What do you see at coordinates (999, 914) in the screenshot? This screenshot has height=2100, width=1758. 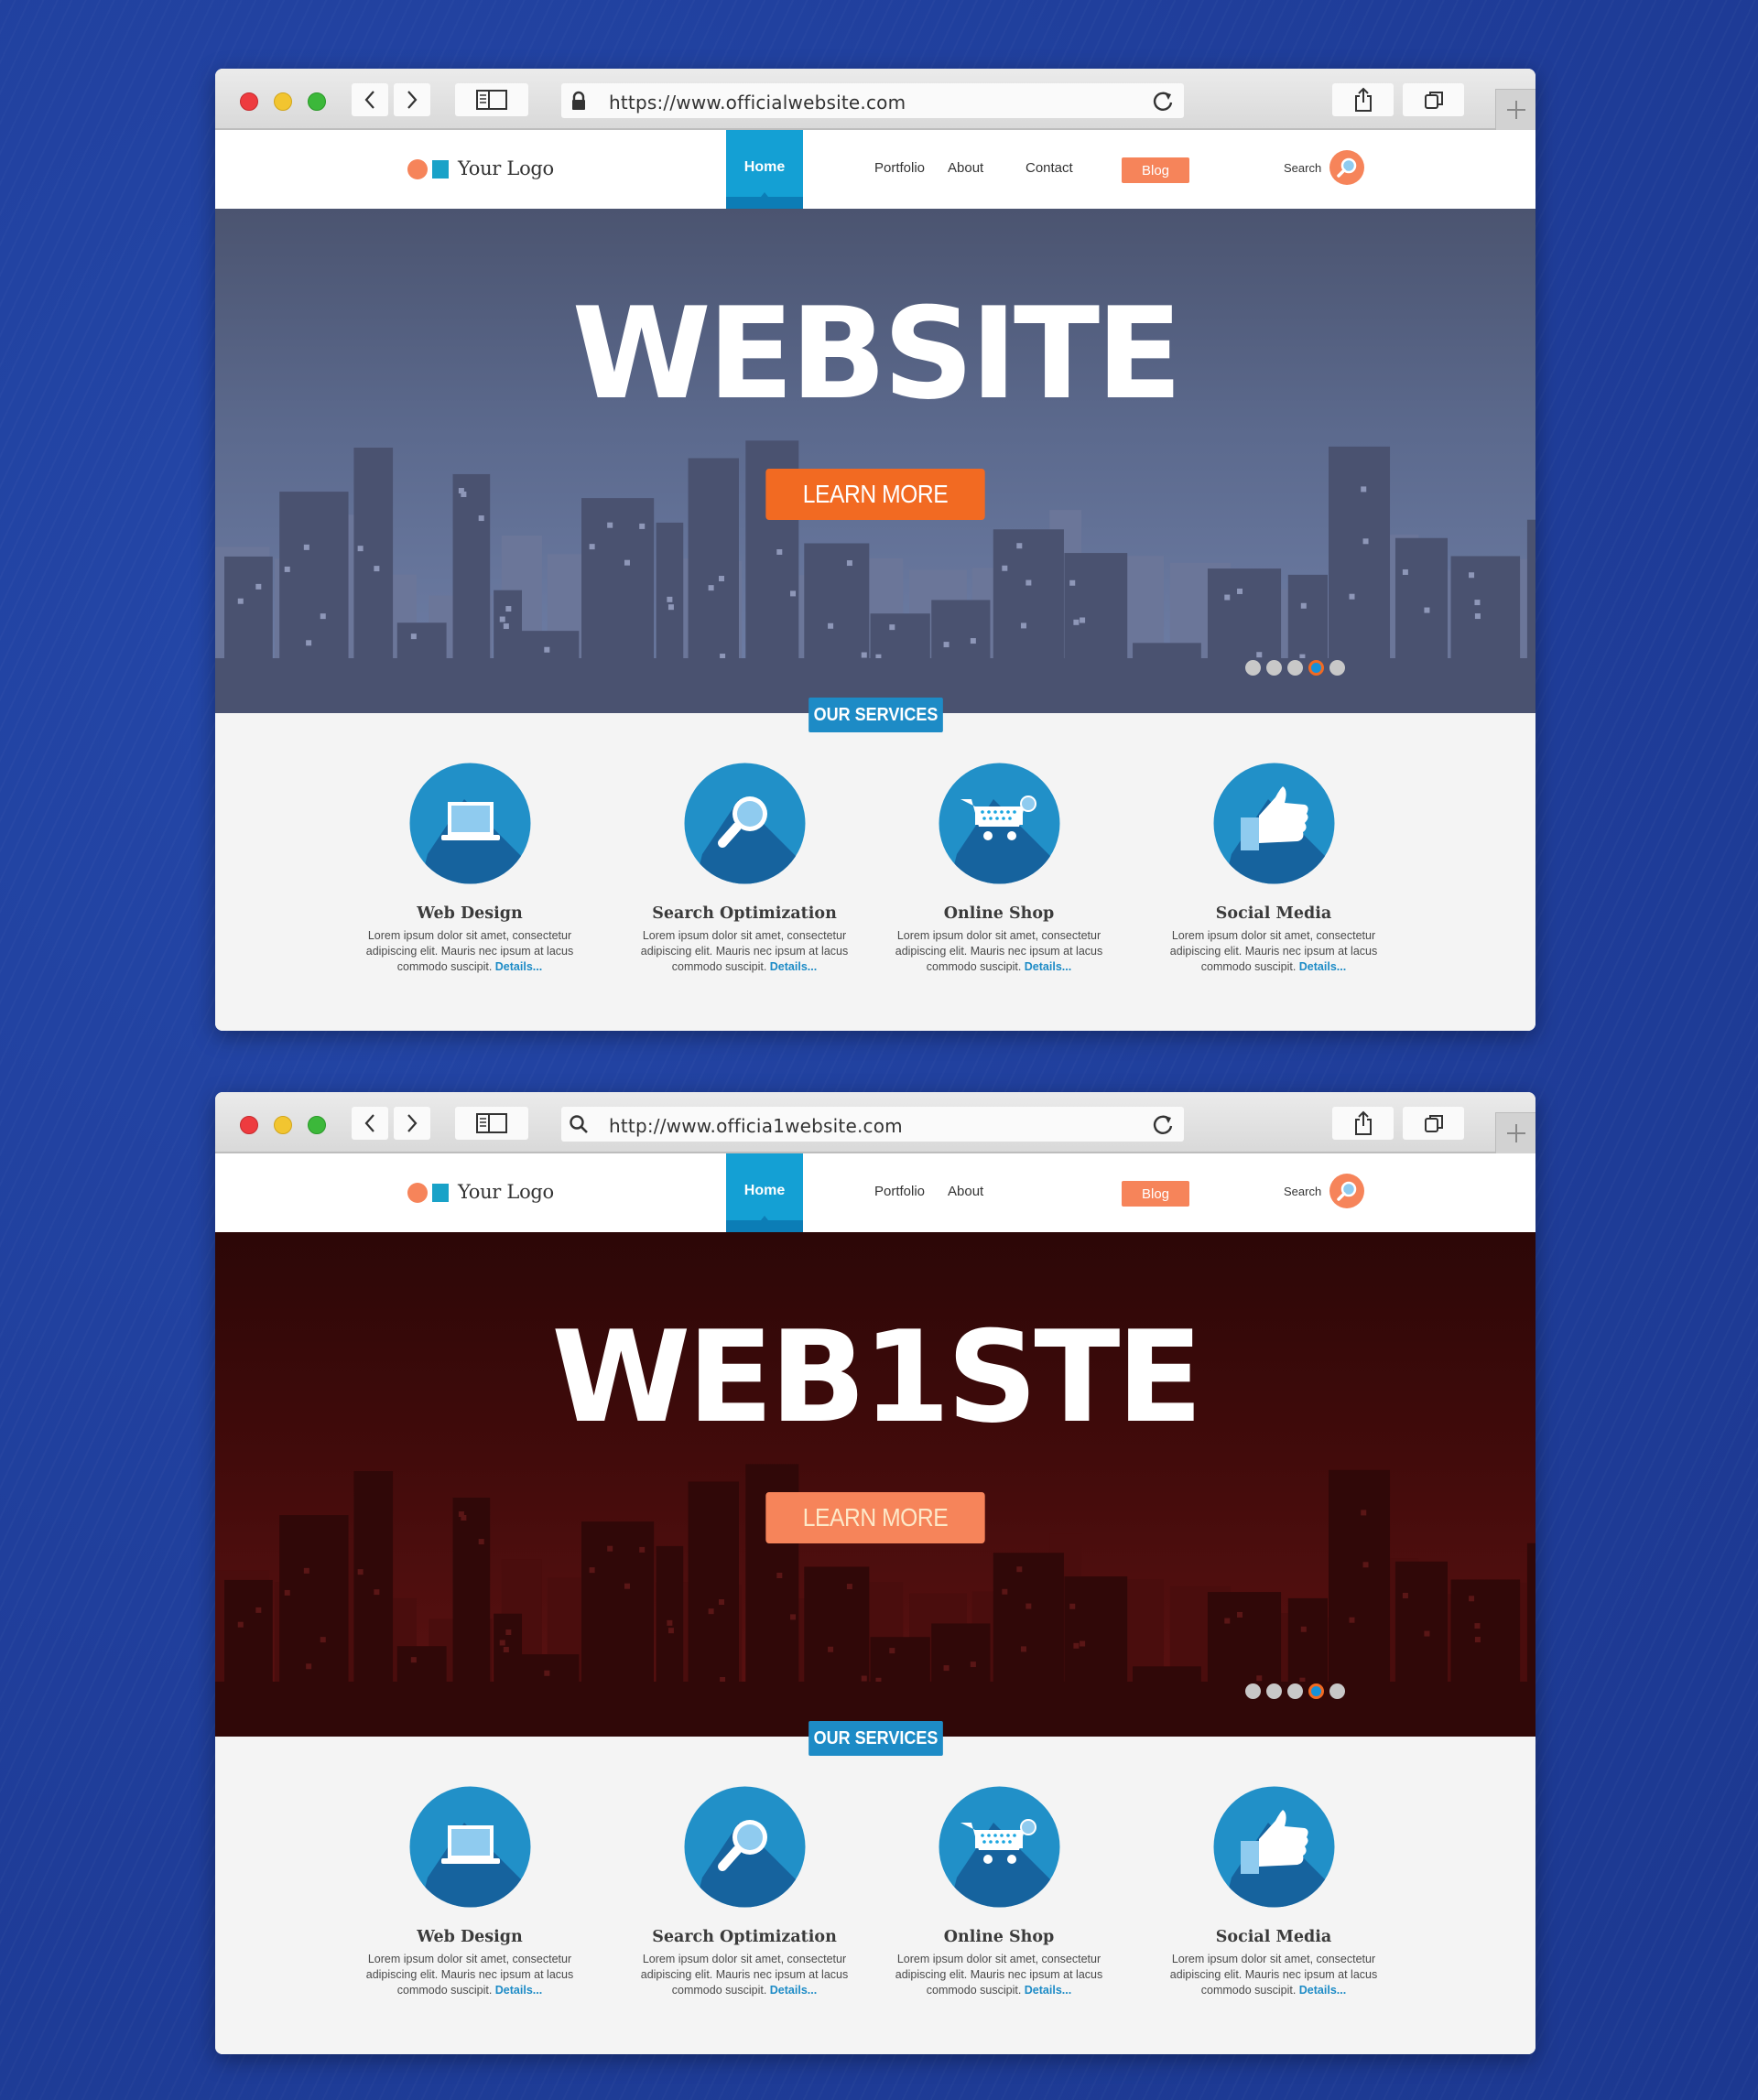 I see `service-title: Online Shop` at bounding box center [999, 914].